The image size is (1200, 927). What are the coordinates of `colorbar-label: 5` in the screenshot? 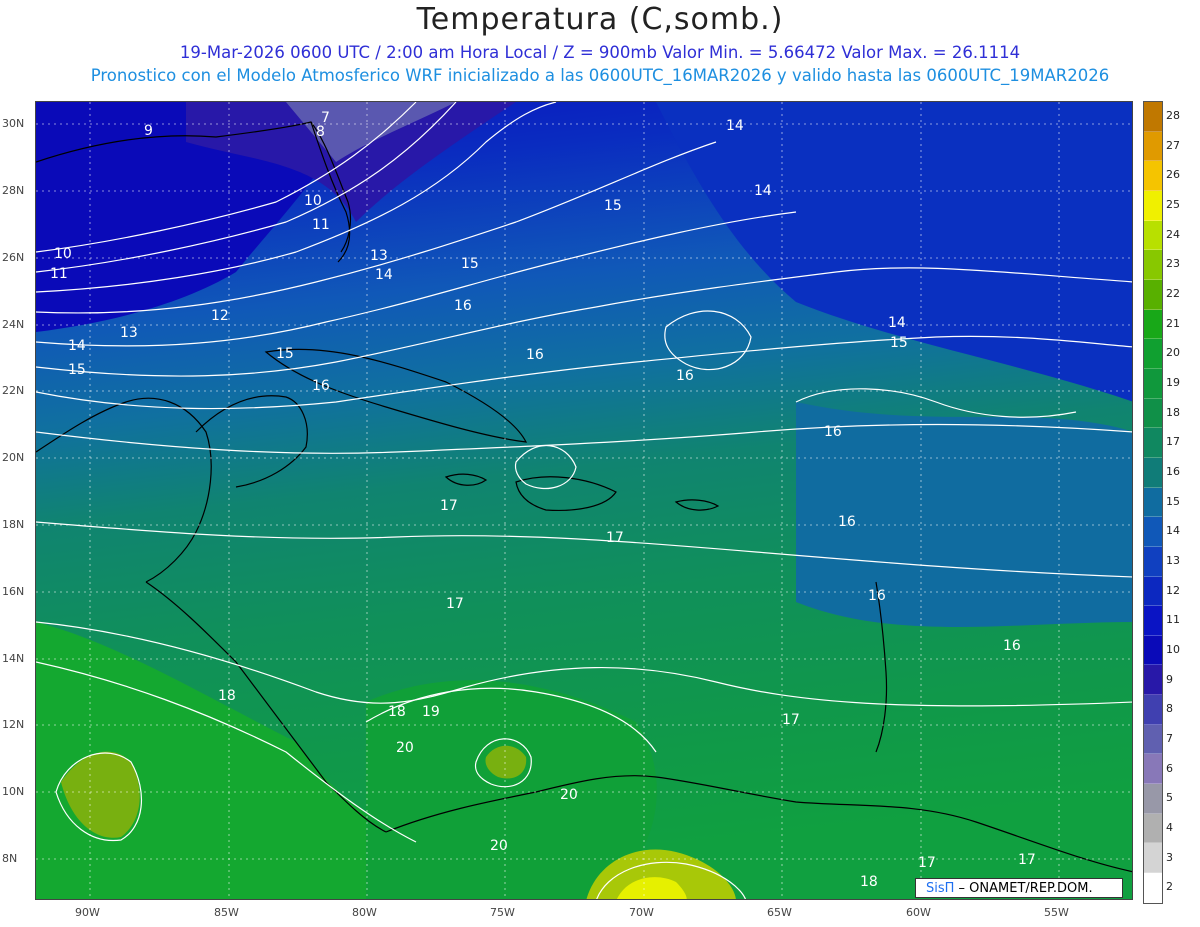 It's located at (1169, 798).